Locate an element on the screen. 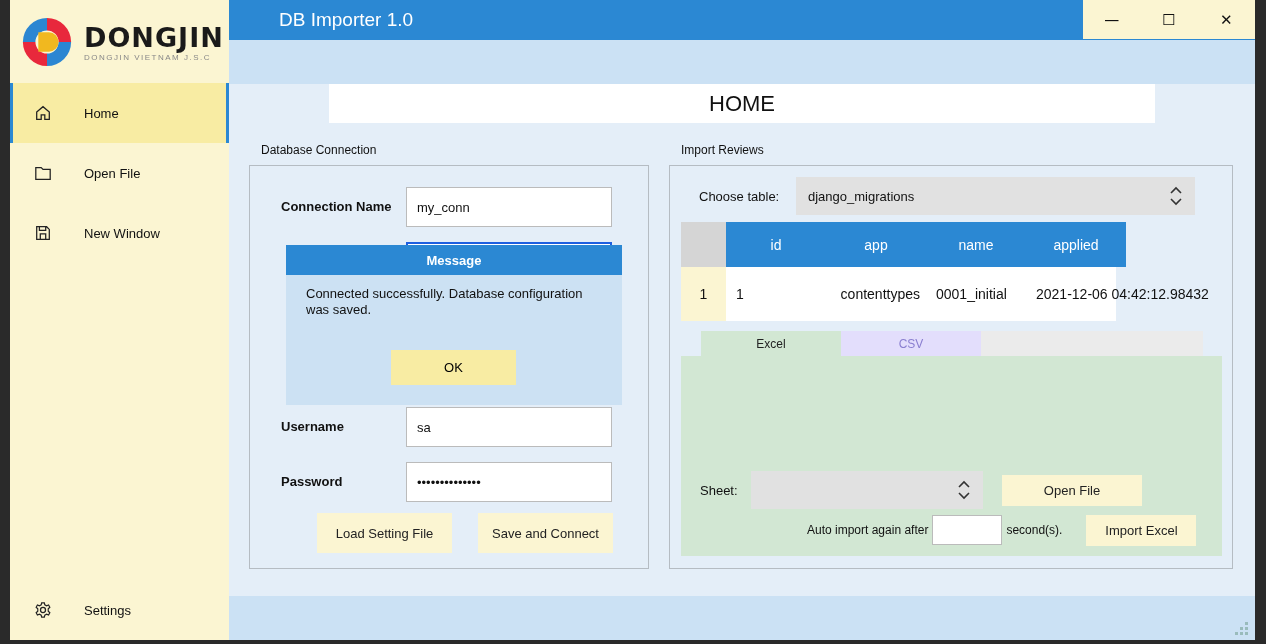 The image size is (1266, 644). folder-icon is located at coordinates (43, 173).